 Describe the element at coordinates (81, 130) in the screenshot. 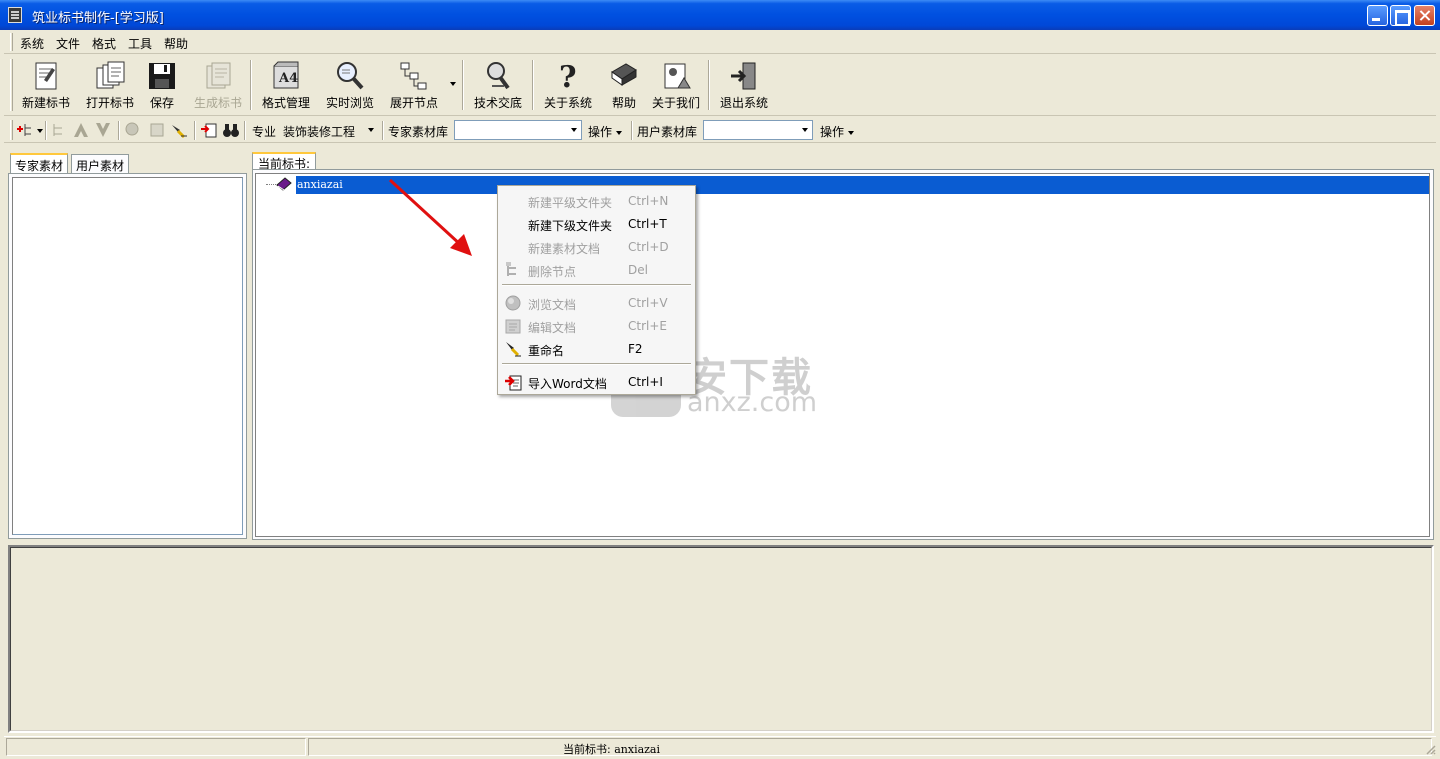

I see `move-up-icon` at that location.